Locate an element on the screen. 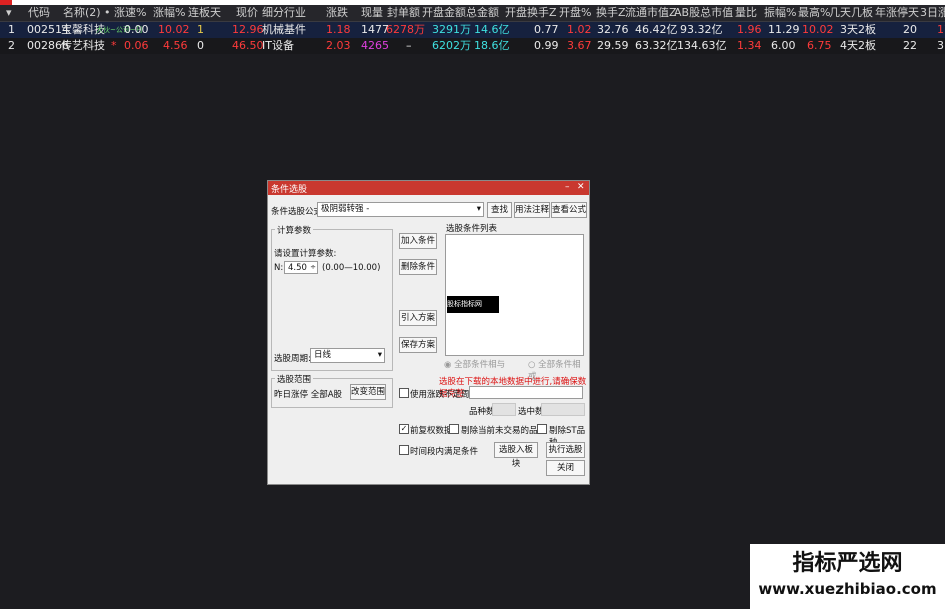 The image size is (945, 609). col-speed: 涨速% is located at coordinates (130, 13).